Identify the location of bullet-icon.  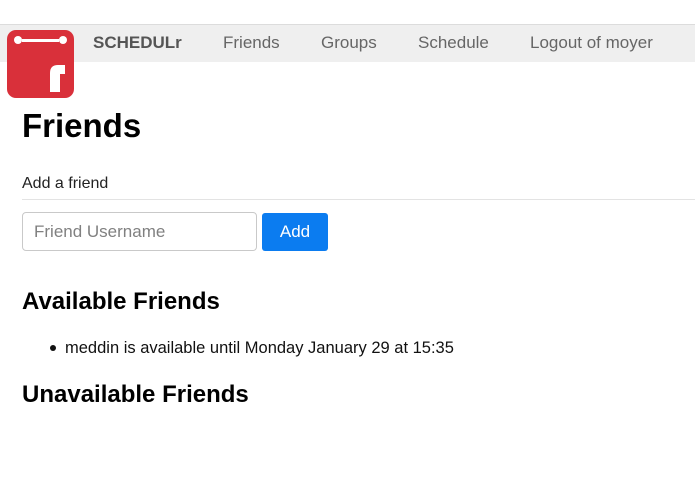
(53, 348).